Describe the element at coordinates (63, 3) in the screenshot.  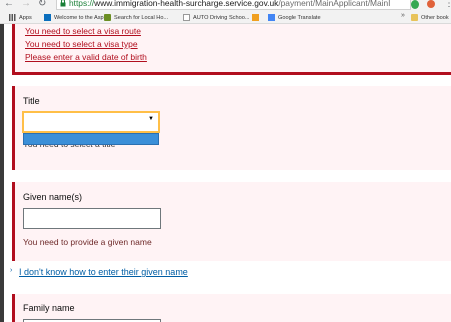
I see `lock-icon` at that location.